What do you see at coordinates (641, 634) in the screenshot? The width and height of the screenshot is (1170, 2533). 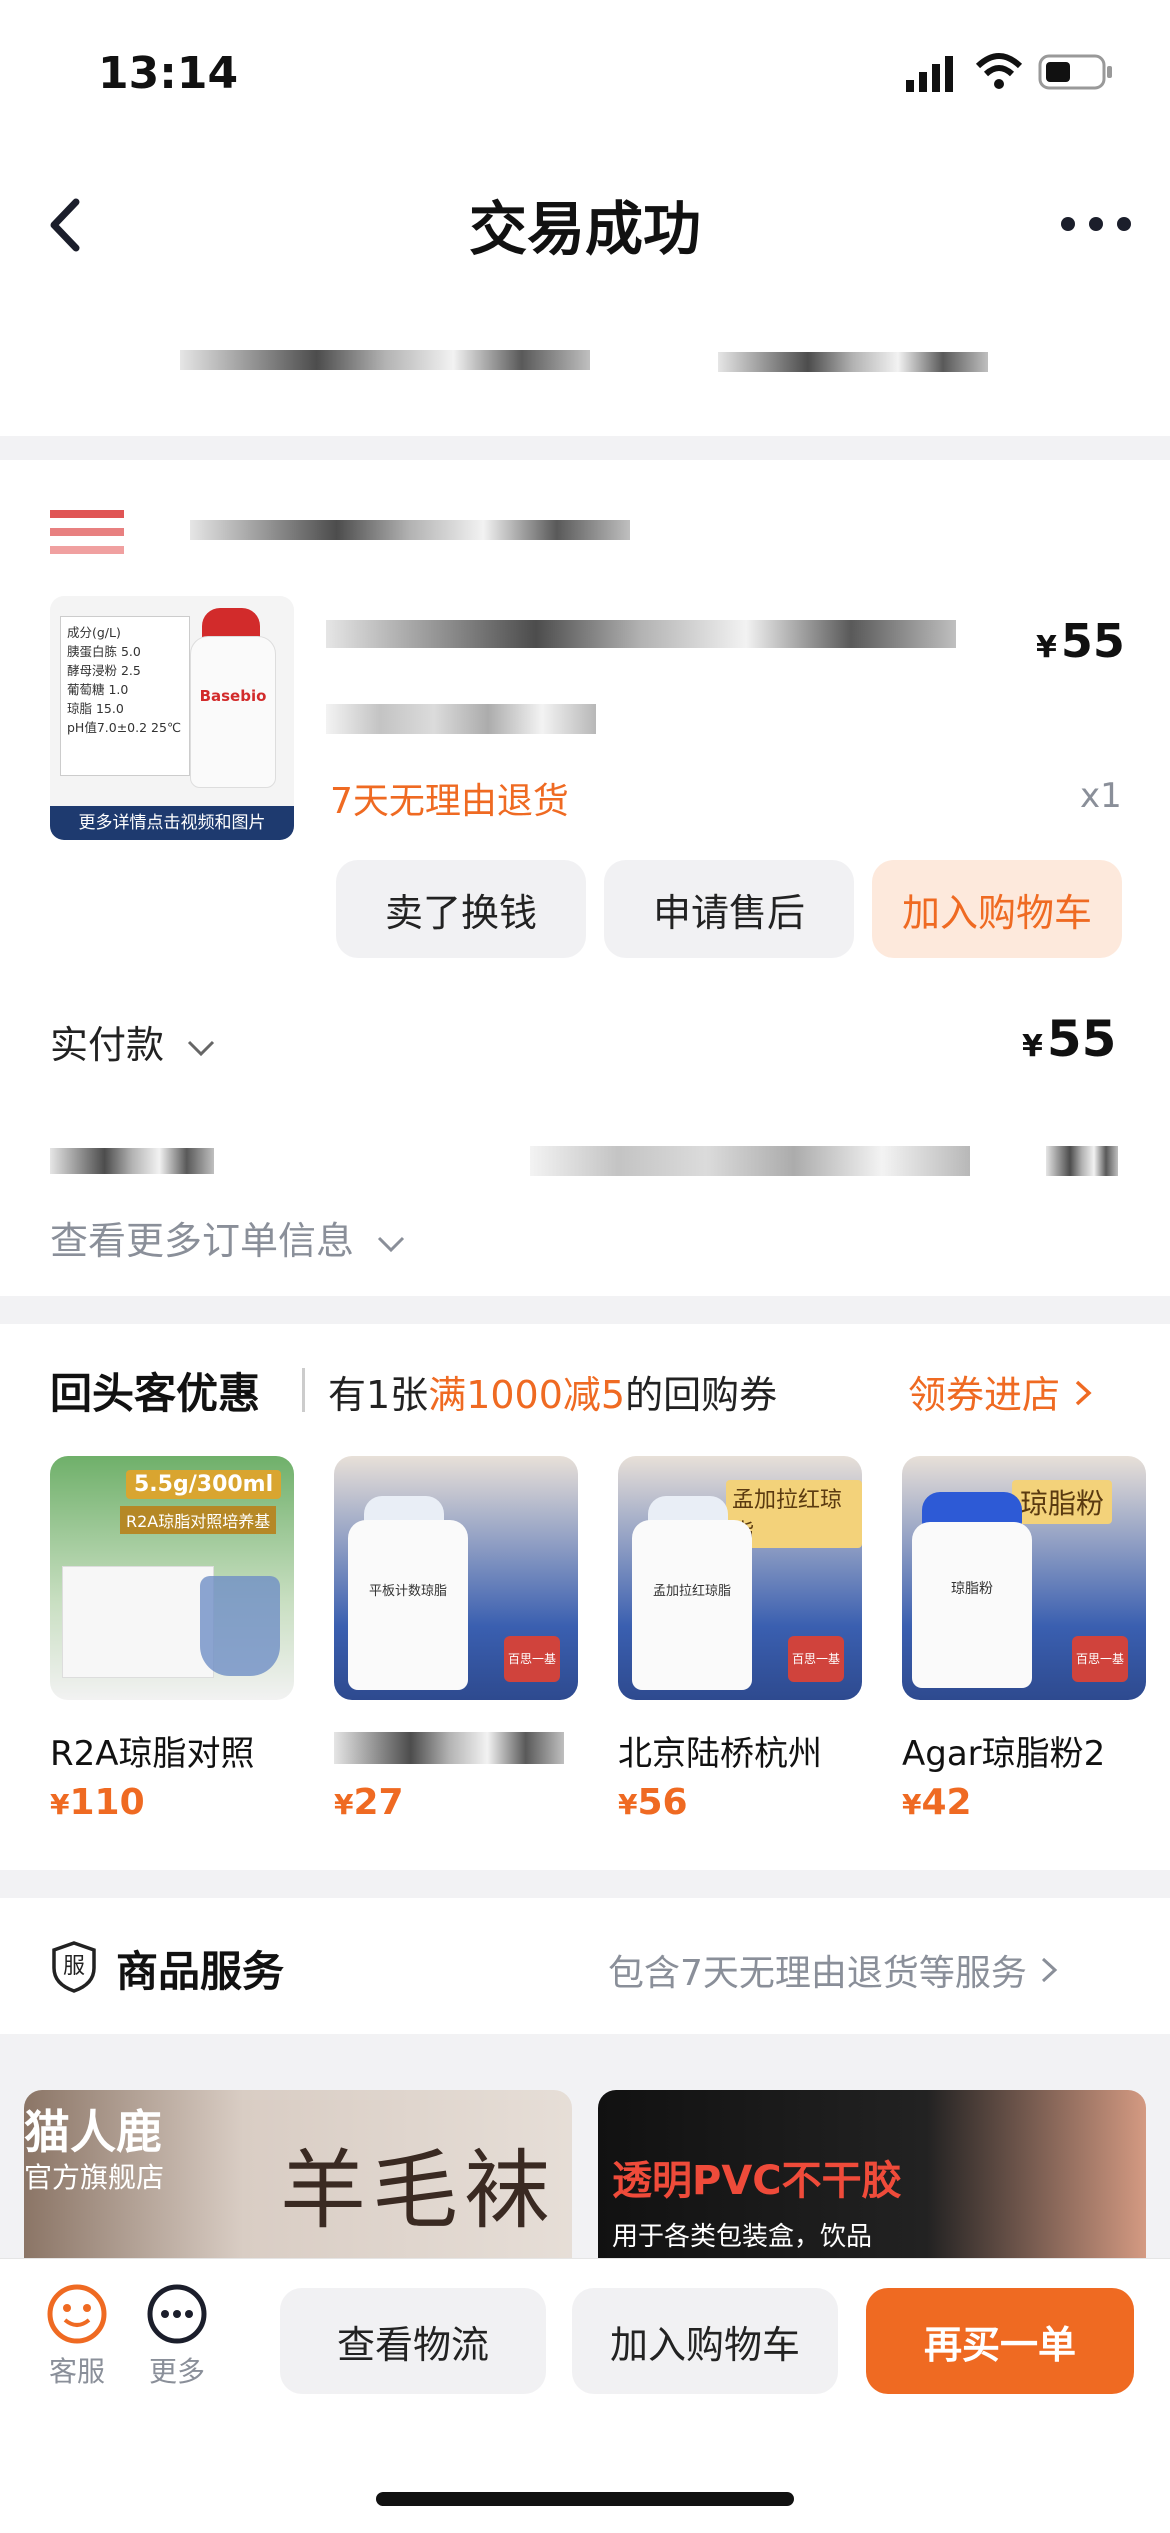 I see `product-title-redacted` at bounding box center [641, 634].